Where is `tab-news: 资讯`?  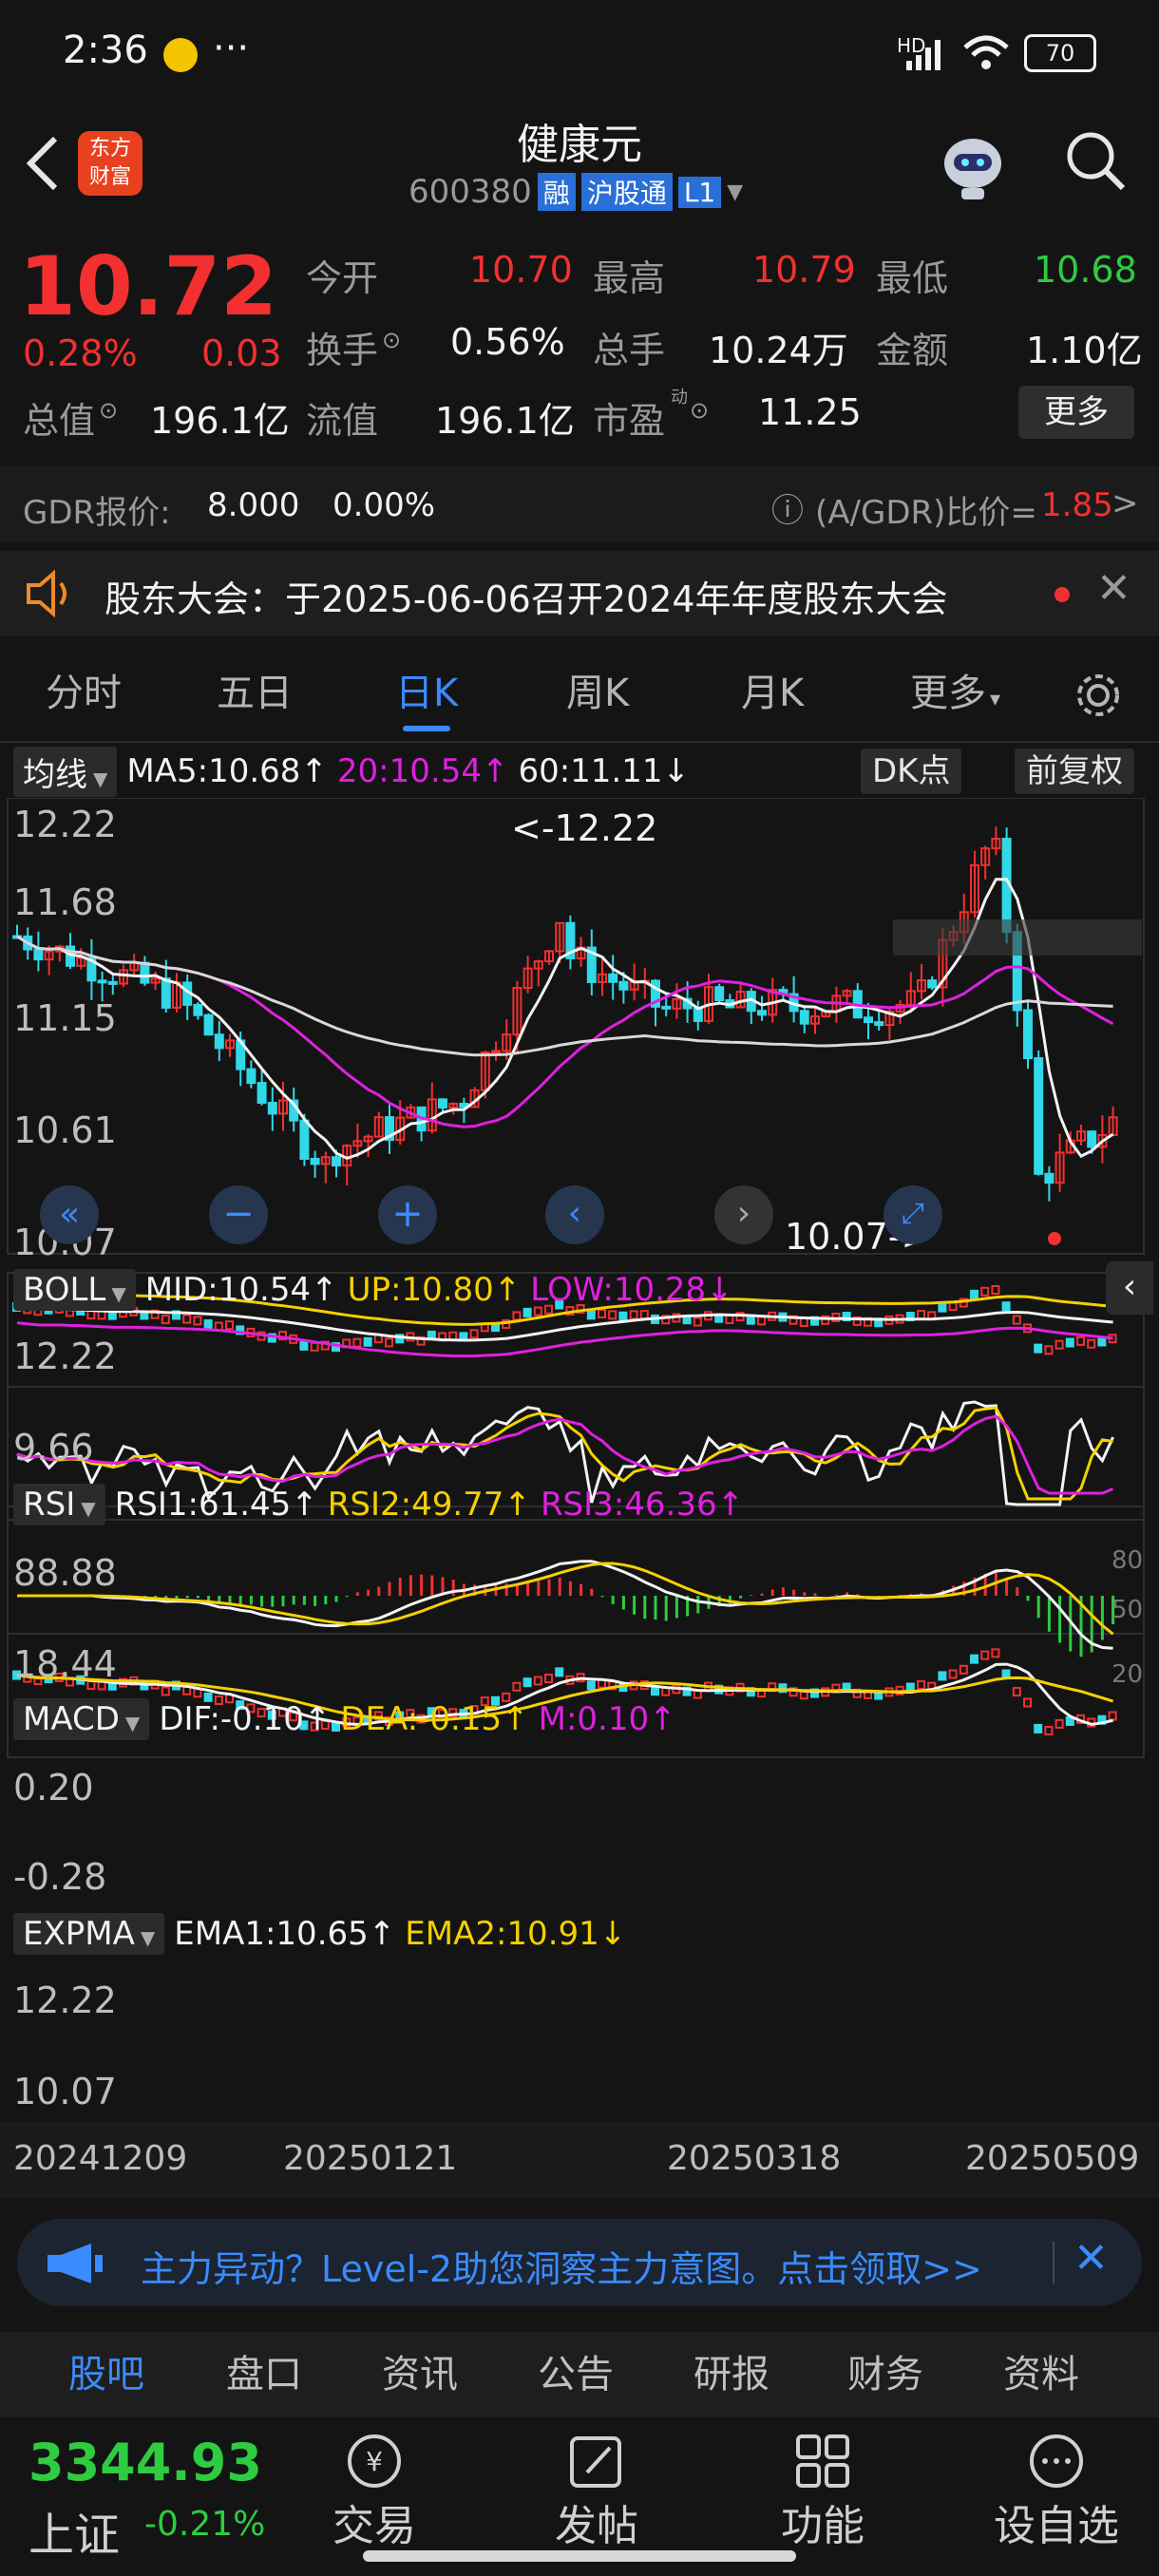
tab-news: 资讯 is located at coordinates (420, 2374).